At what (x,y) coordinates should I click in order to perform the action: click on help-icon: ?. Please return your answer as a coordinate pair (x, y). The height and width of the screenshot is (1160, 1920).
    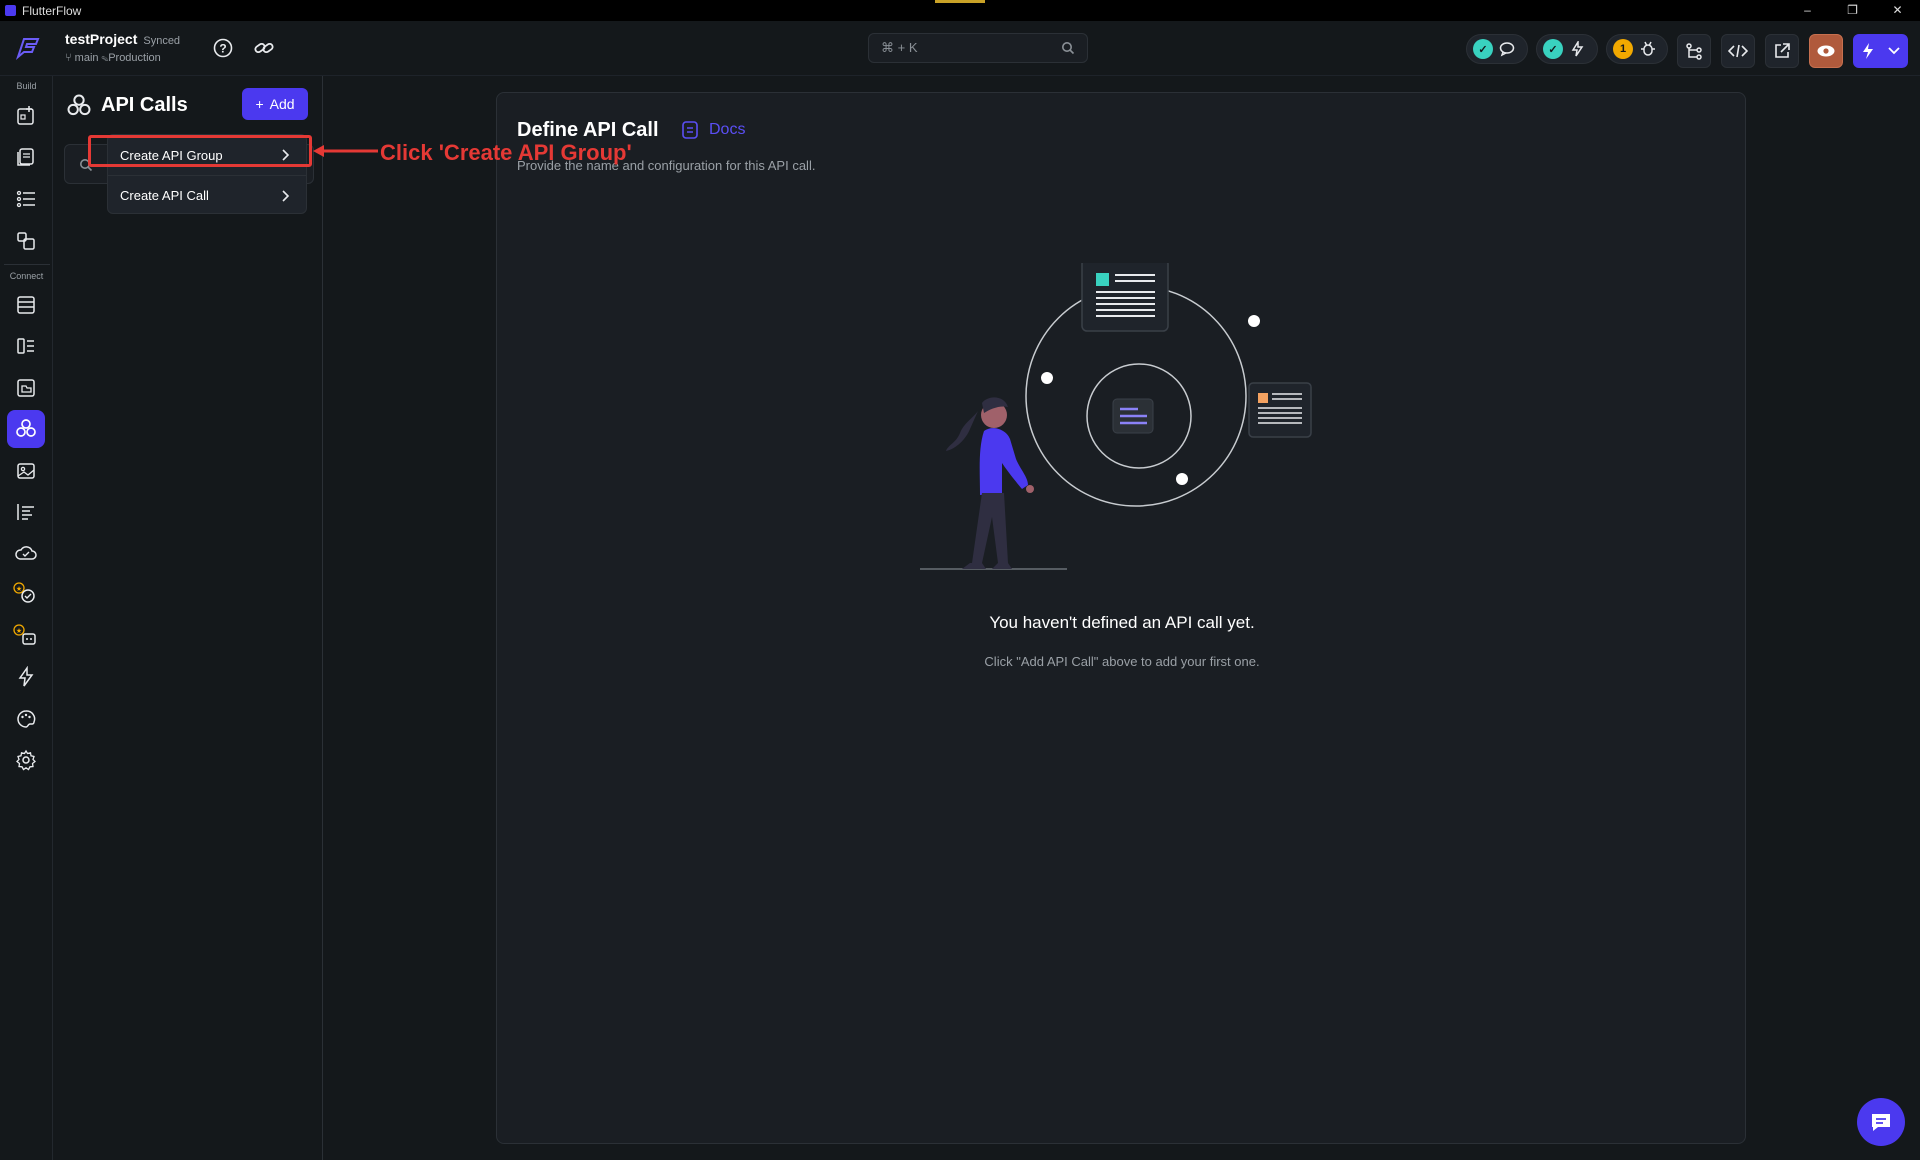
    Looking at the image, I should click on (223, 48).